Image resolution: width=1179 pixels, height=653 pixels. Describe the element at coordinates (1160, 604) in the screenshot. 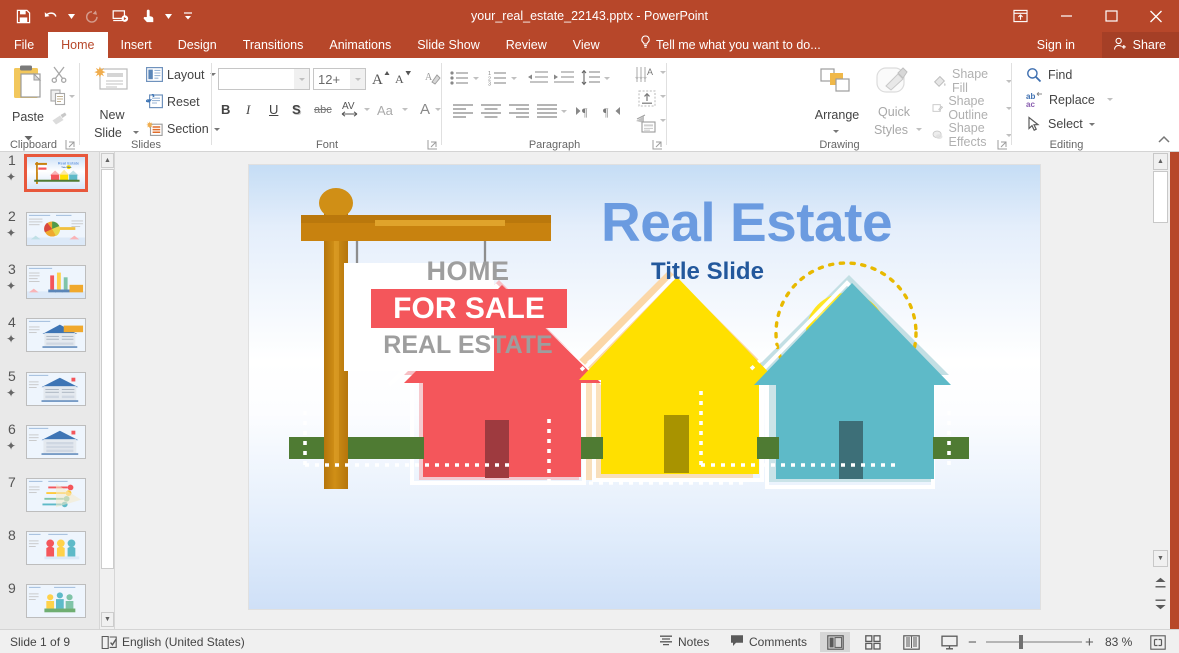

I see `next-slide-button` at that location.